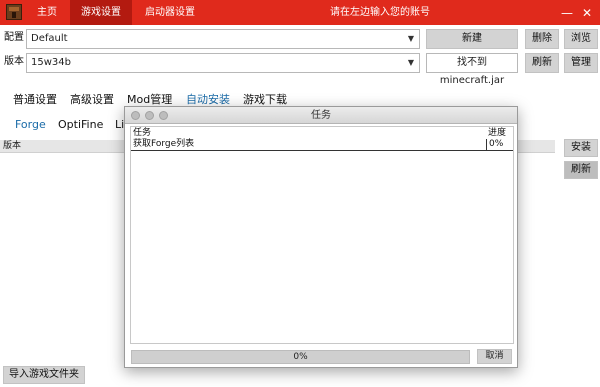 The width and height of the screenshot is (600, 387). What do you see at coordinates (14, 12) in the screenshot?
I see `launcher-logo-icon` at bounding box center [14, 12].